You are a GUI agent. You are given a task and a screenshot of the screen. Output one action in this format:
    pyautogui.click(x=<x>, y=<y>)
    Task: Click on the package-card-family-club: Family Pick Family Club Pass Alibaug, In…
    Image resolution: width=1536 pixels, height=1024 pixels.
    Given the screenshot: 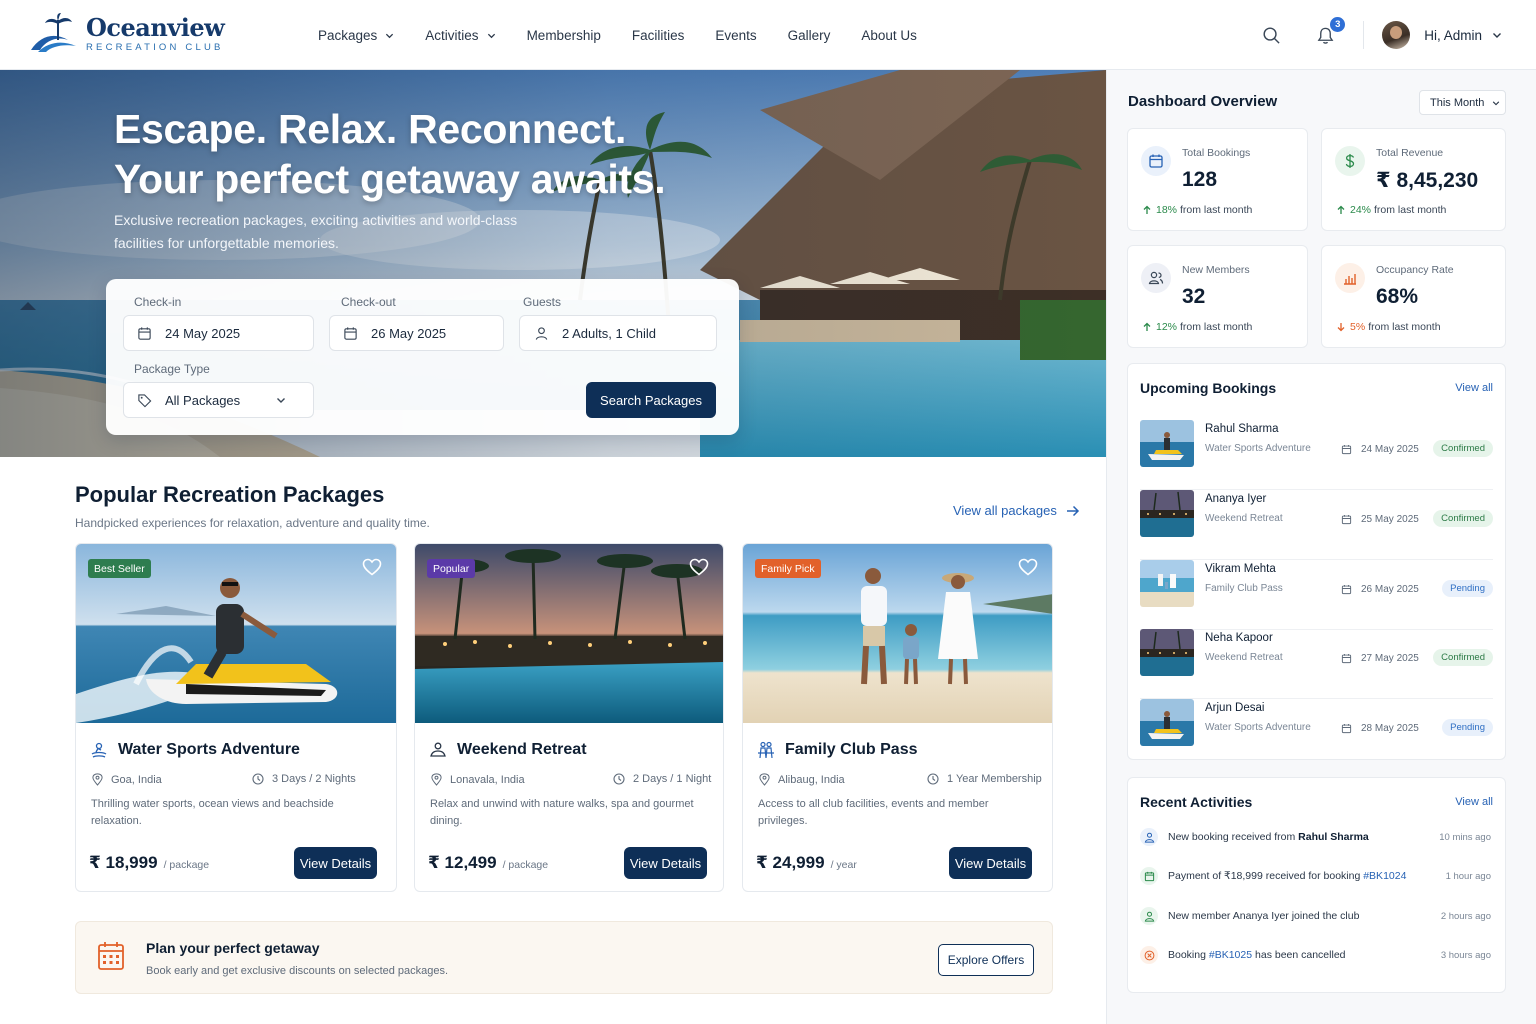 What is the action you would take?
    pyautogui.click(x=897, y=717)
    